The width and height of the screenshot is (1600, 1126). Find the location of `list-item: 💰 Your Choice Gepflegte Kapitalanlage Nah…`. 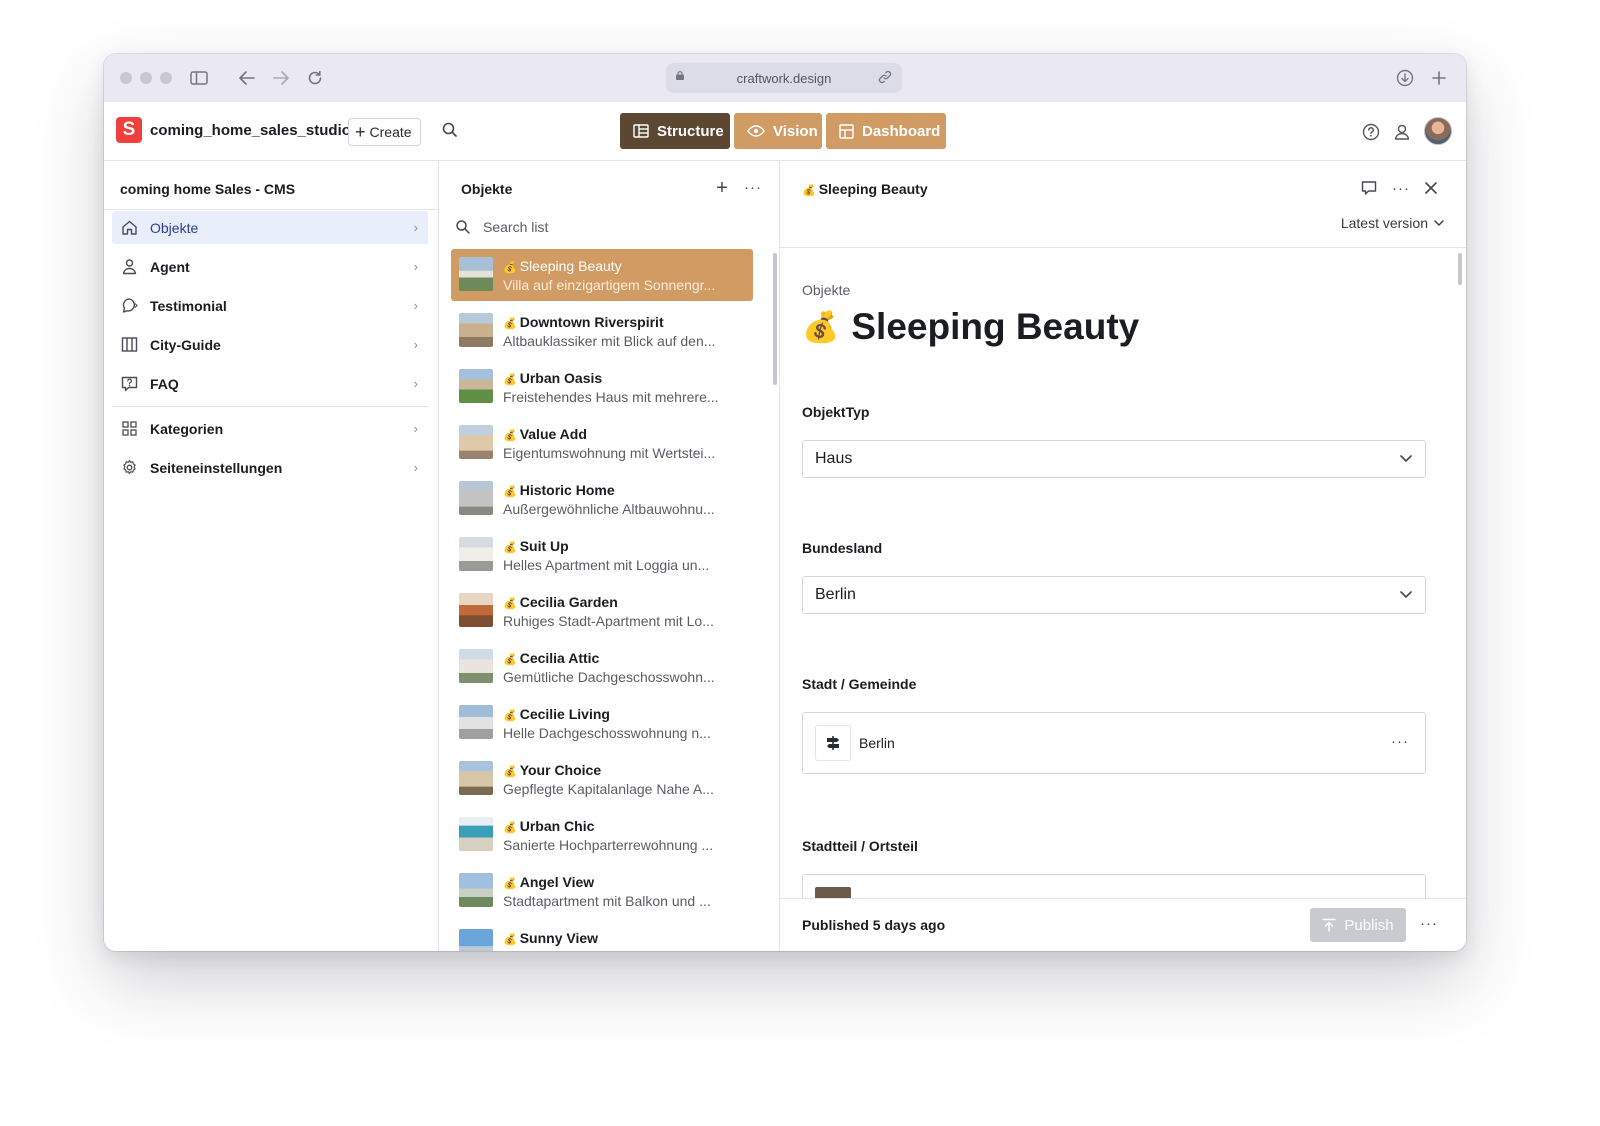

list-item: 💰 Your Choice Gepflegte Kapitalanlage Nah… is located at coordinates (602, 779).